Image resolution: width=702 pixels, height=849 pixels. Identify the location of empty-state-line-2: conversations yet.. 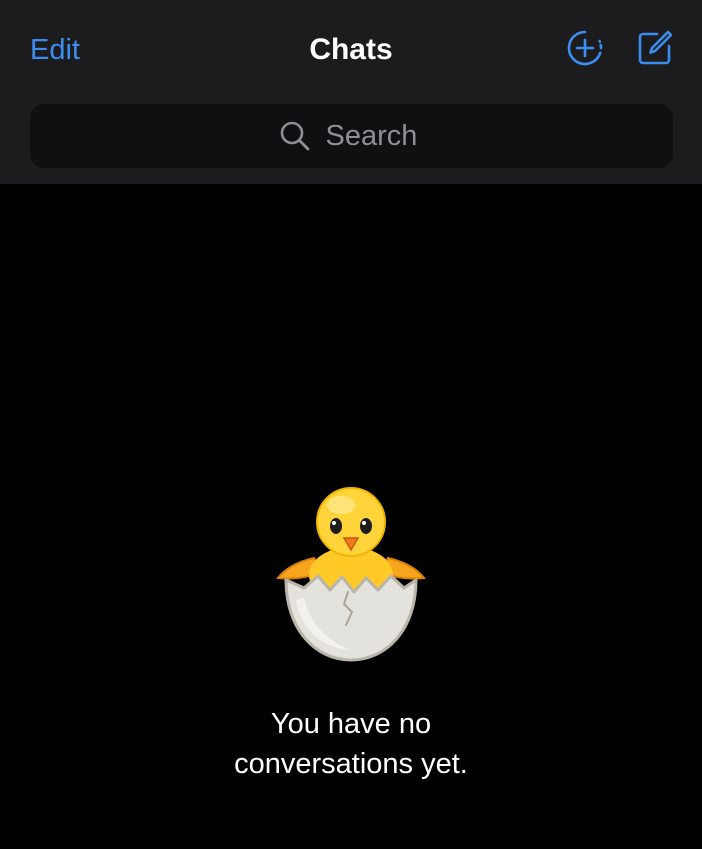
(351, 764).